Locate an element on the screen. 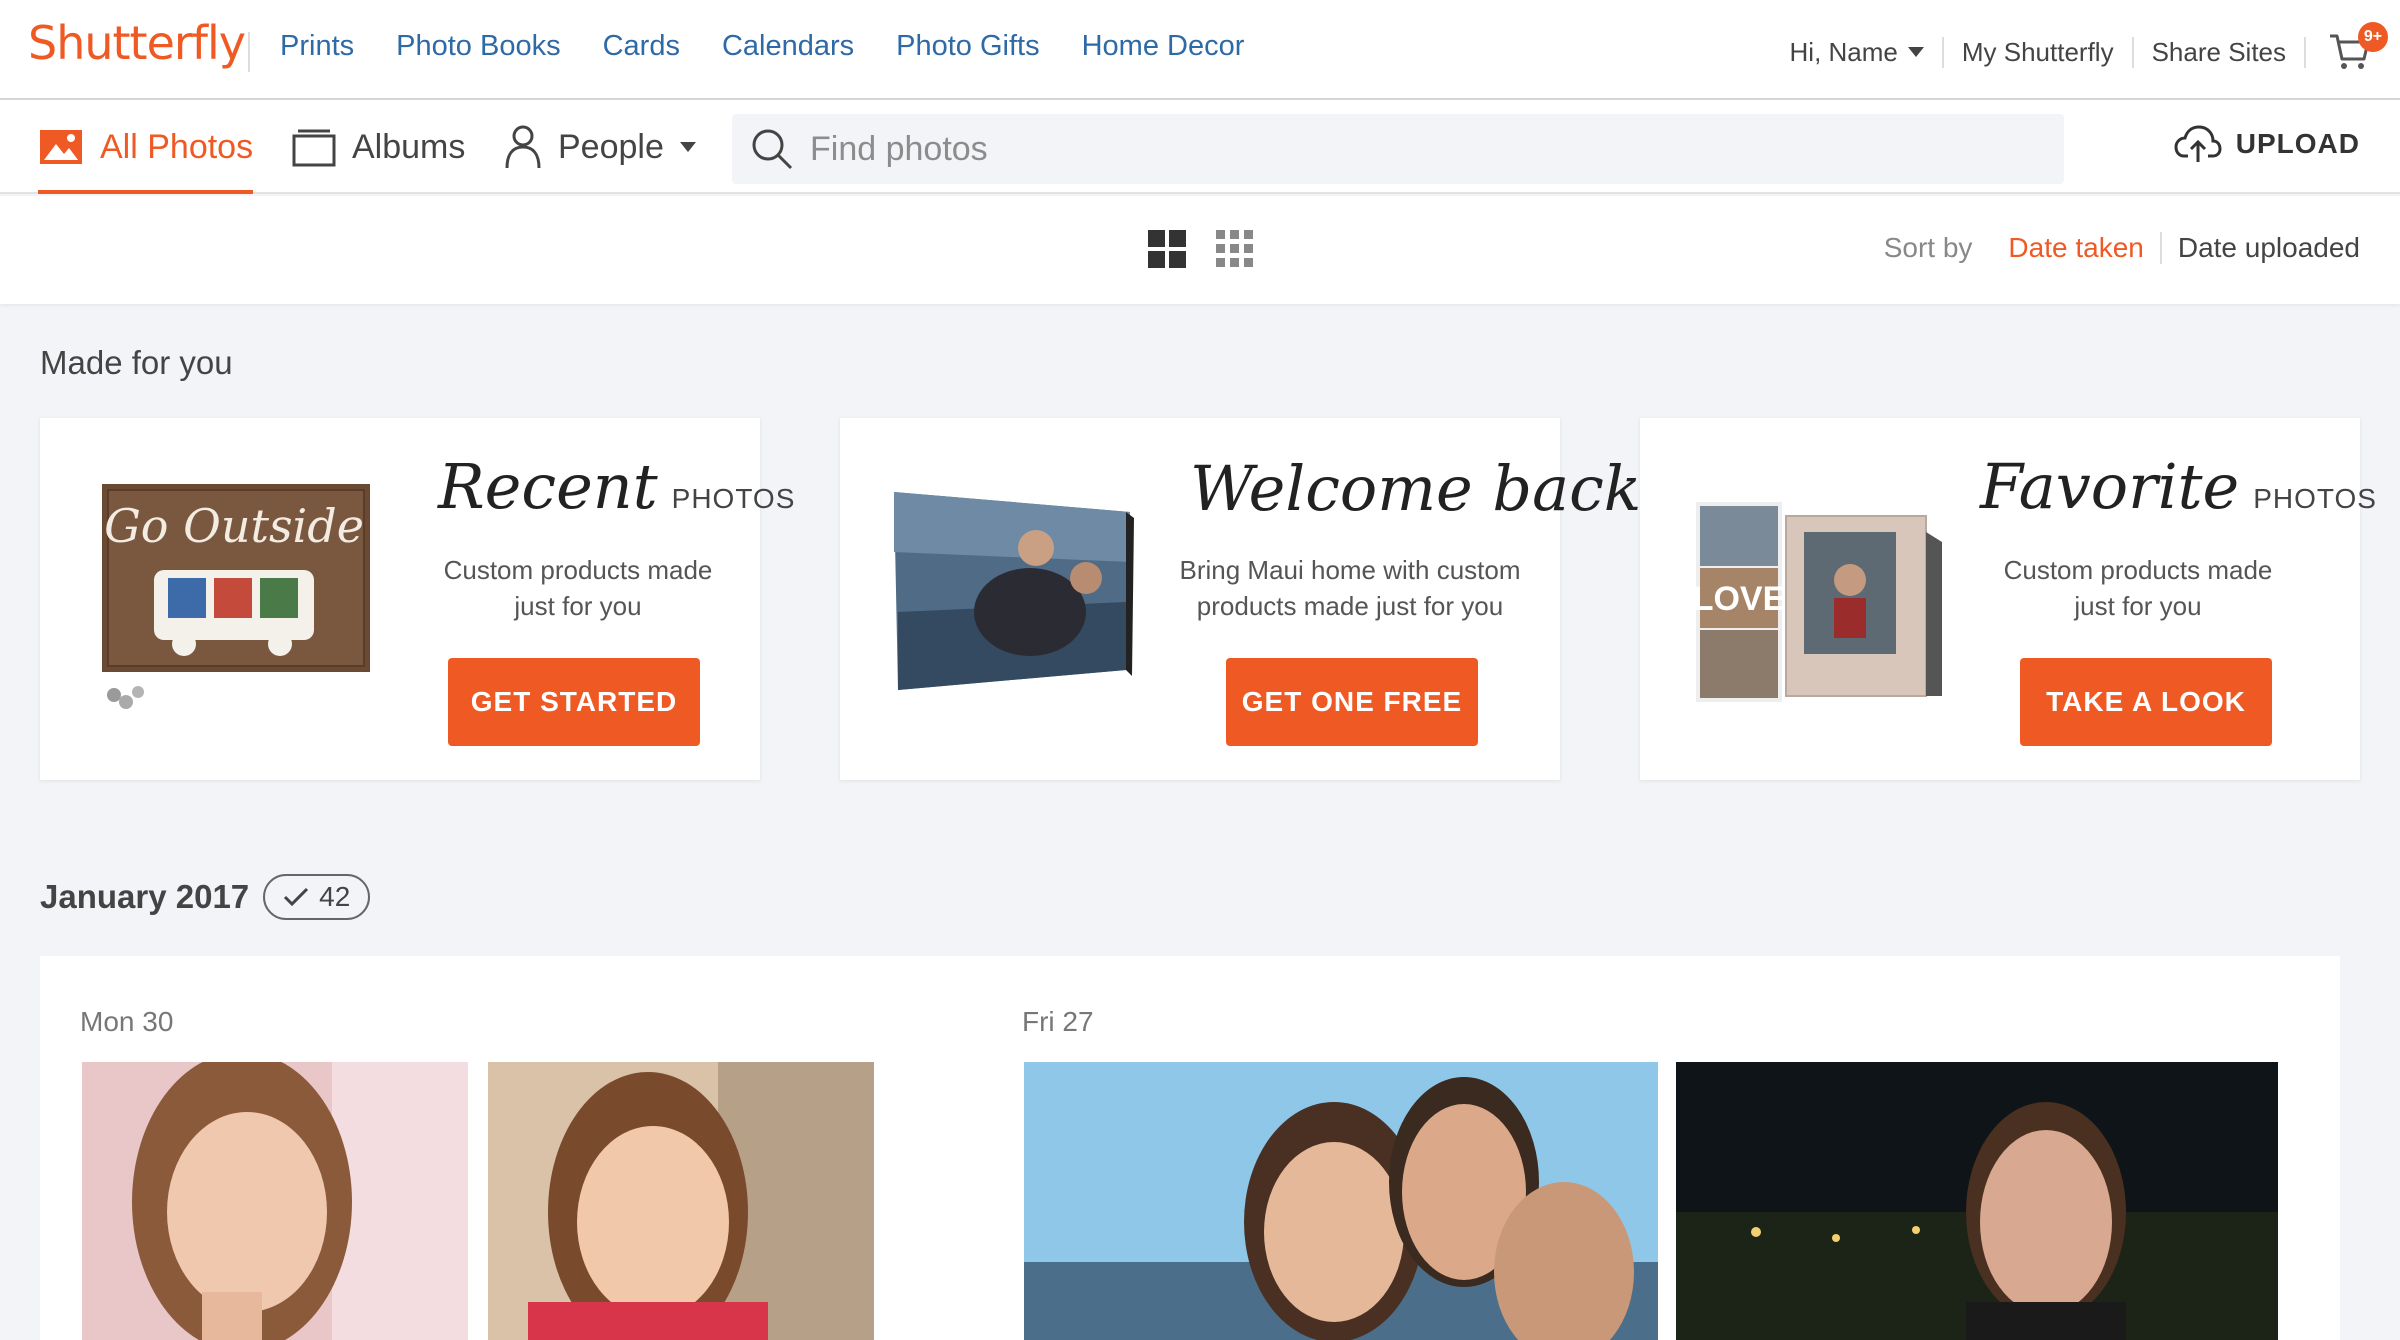  sort-control: Sort by Date taken Date uploaded is located at coordinates (2122, 248).